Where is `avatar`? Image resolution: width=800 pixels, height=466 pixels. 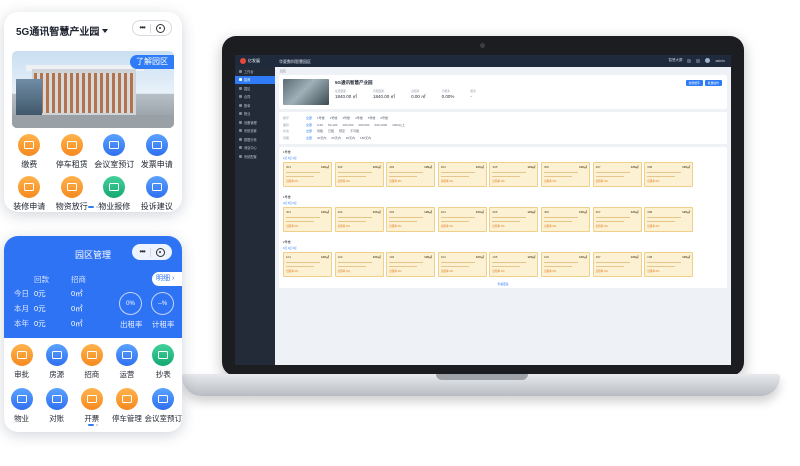 avatar is located at coordinates (708, 60).